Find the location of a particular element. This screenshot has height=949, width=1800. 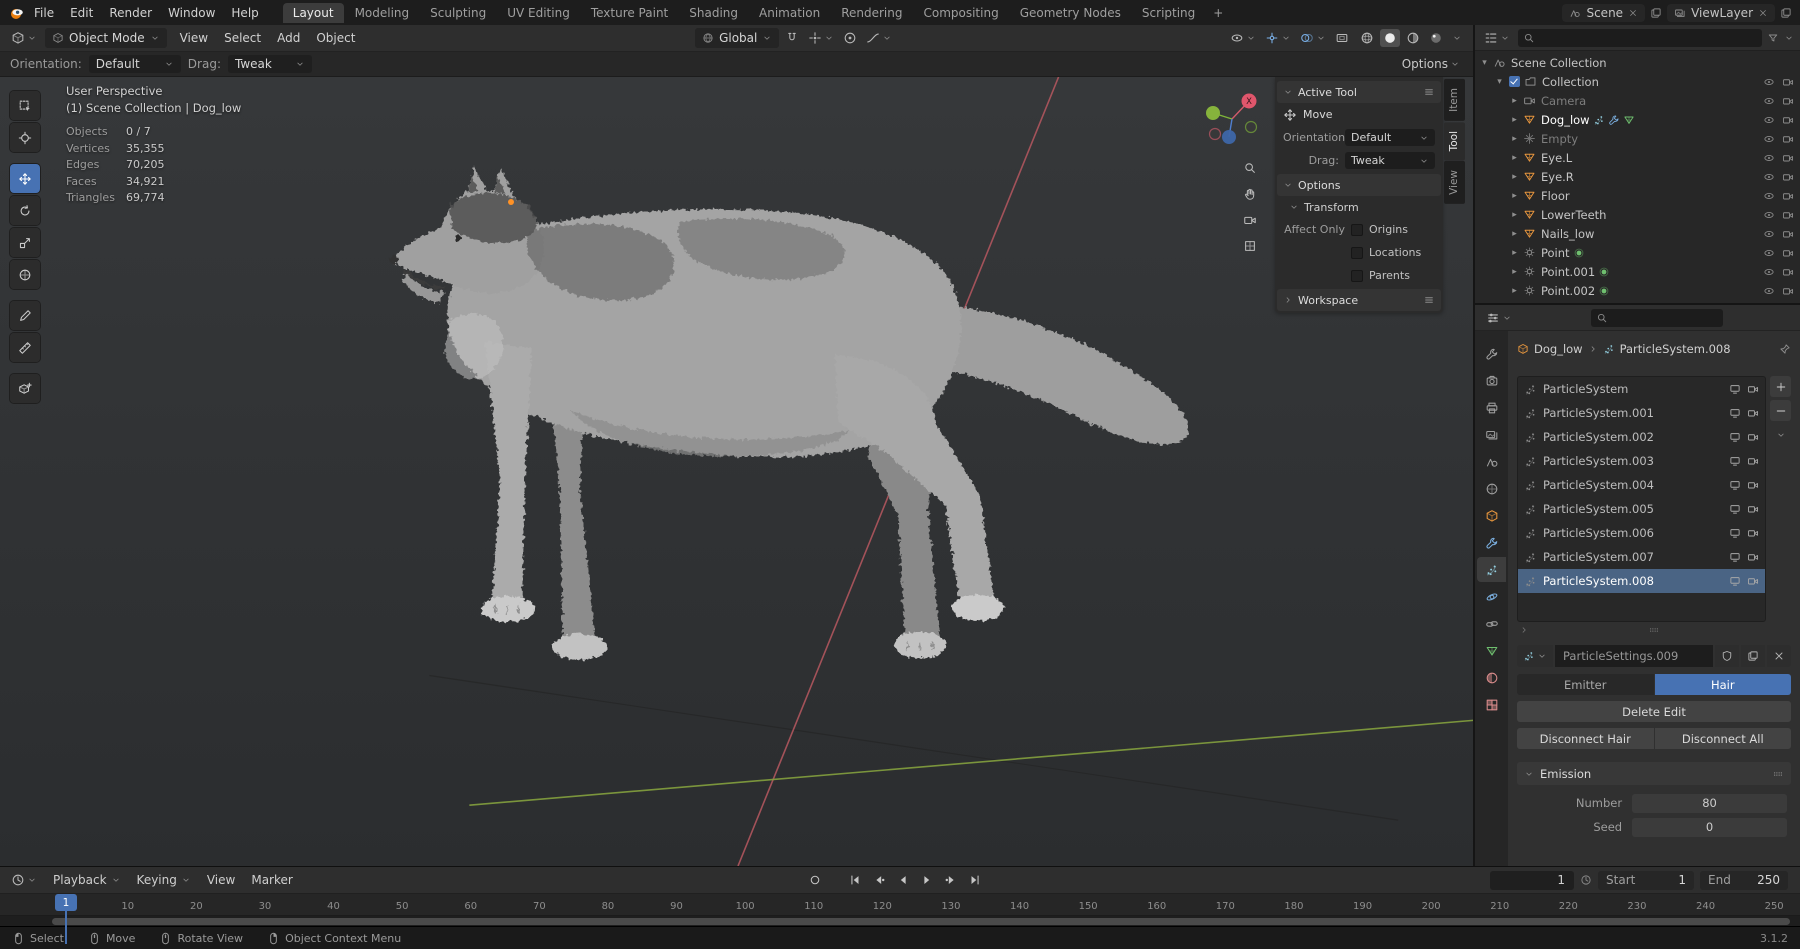

new-scene-icon is located at coordinates (1656, 13).